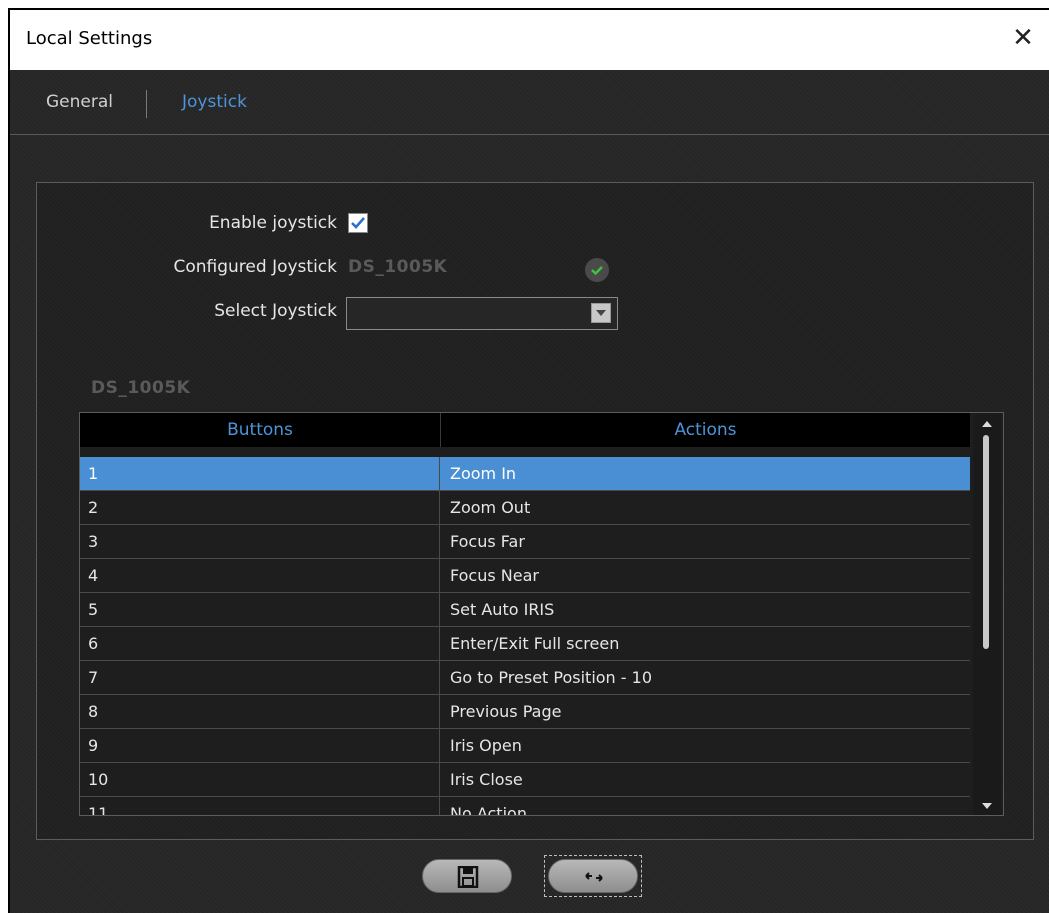  Describe the element at coordinates (260, 575) in the screenshot. I see `button-number-cell: 4` at that location.